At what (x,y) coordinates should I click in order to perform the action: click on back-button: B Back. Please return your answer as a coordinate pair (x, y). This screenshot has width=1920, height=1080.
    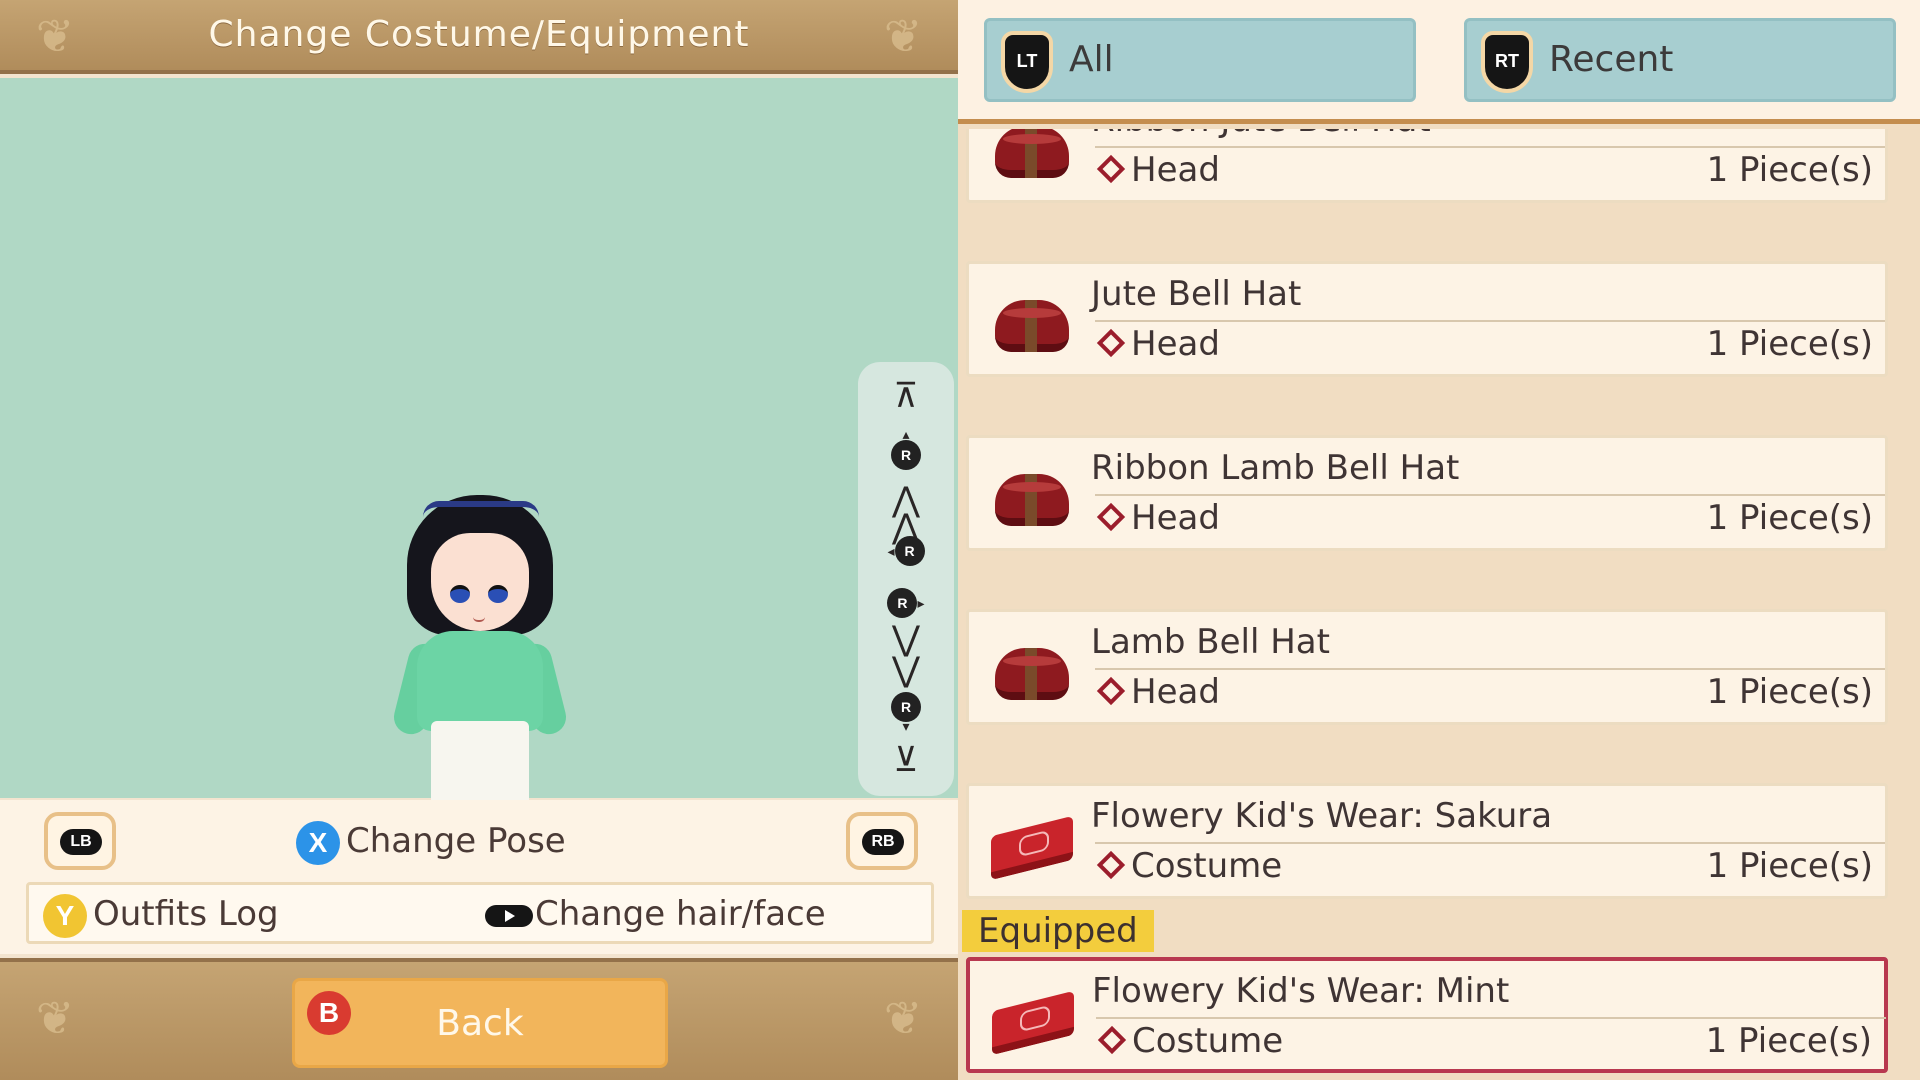
    Looking at the image, I should click on (480, 1023).